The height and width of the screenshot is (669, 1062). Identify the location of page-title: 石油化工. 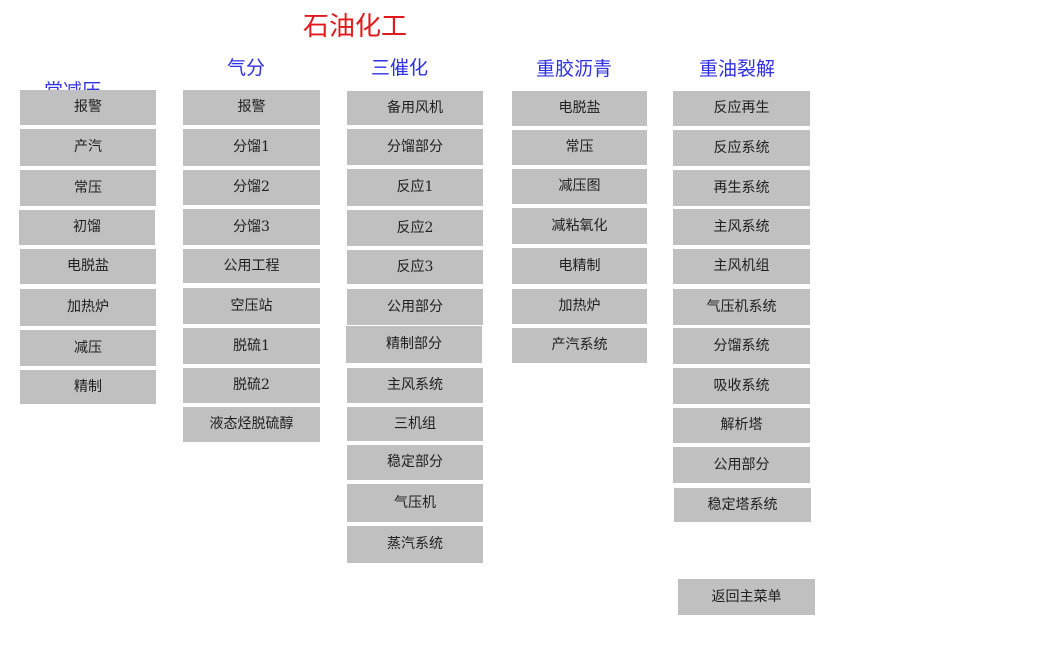
(355, 27).